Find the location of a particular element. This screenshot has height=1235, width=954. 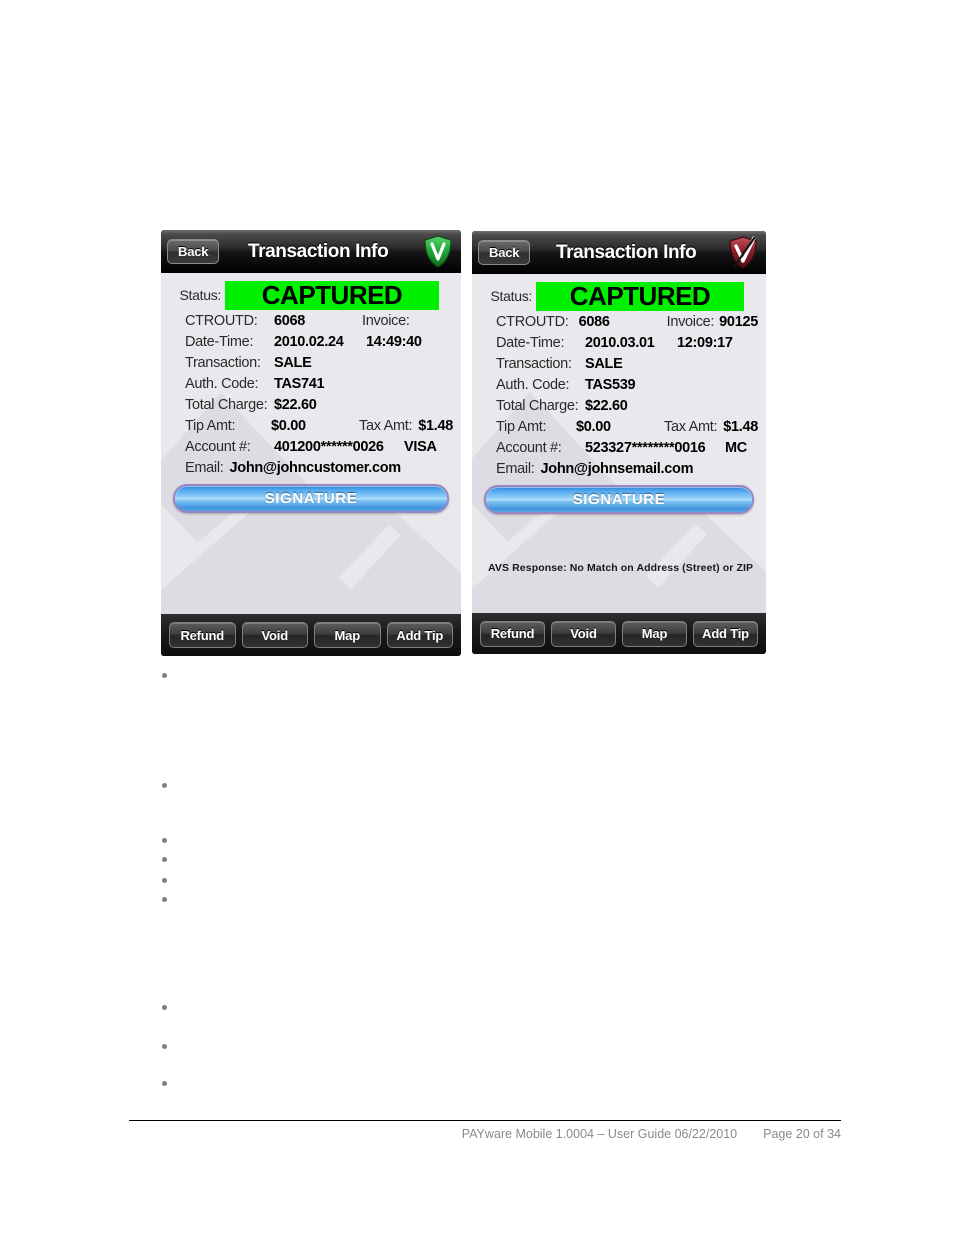

account-number-value: 523327********0016 is located at coordinates (645, 447).